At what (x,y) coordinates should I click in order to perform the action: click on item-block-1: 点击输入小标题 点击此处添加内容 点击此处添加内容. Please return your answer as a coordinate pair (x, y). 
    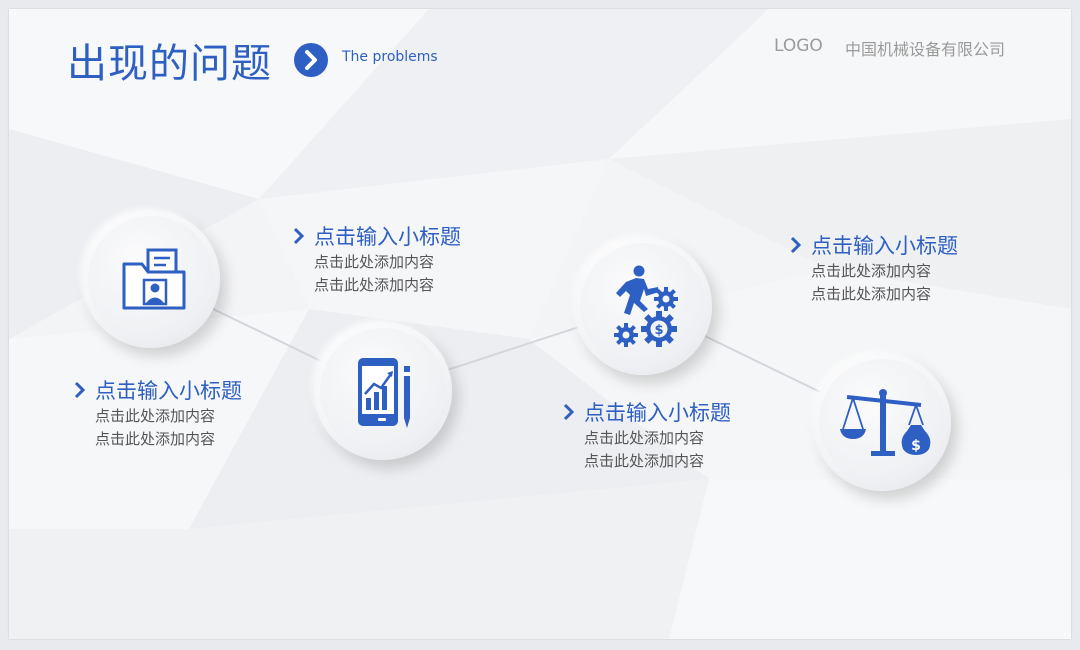
    Looking at the image, I should click on (193, 413).